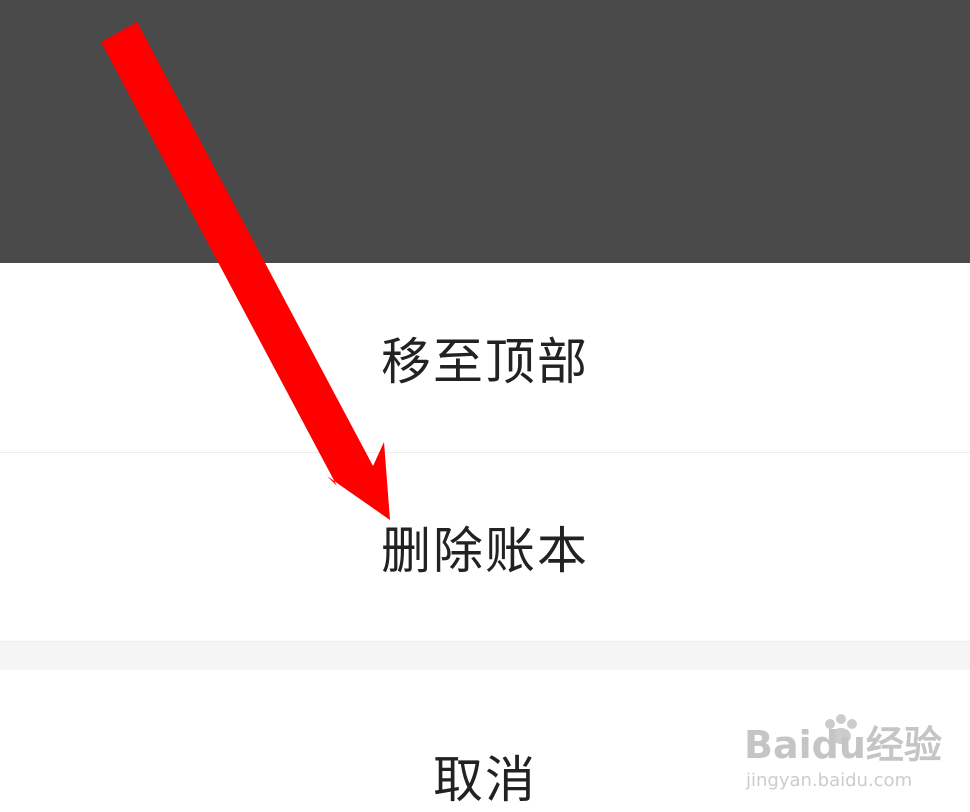  I want to click on section-gap, so click(485, 655).